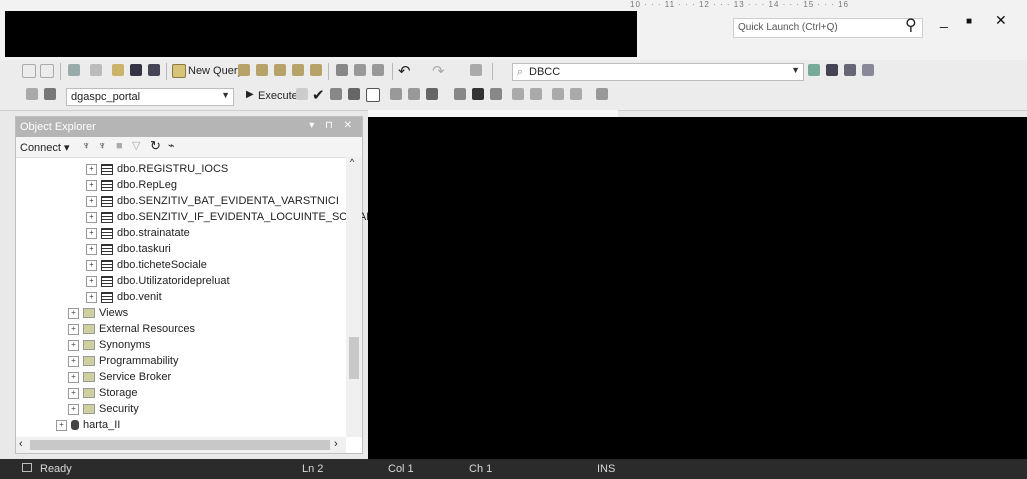  What do you see at coordinates (576, 94) in the screenshot?
I see `increase-indent-icon` at bounding box center [576, 94].